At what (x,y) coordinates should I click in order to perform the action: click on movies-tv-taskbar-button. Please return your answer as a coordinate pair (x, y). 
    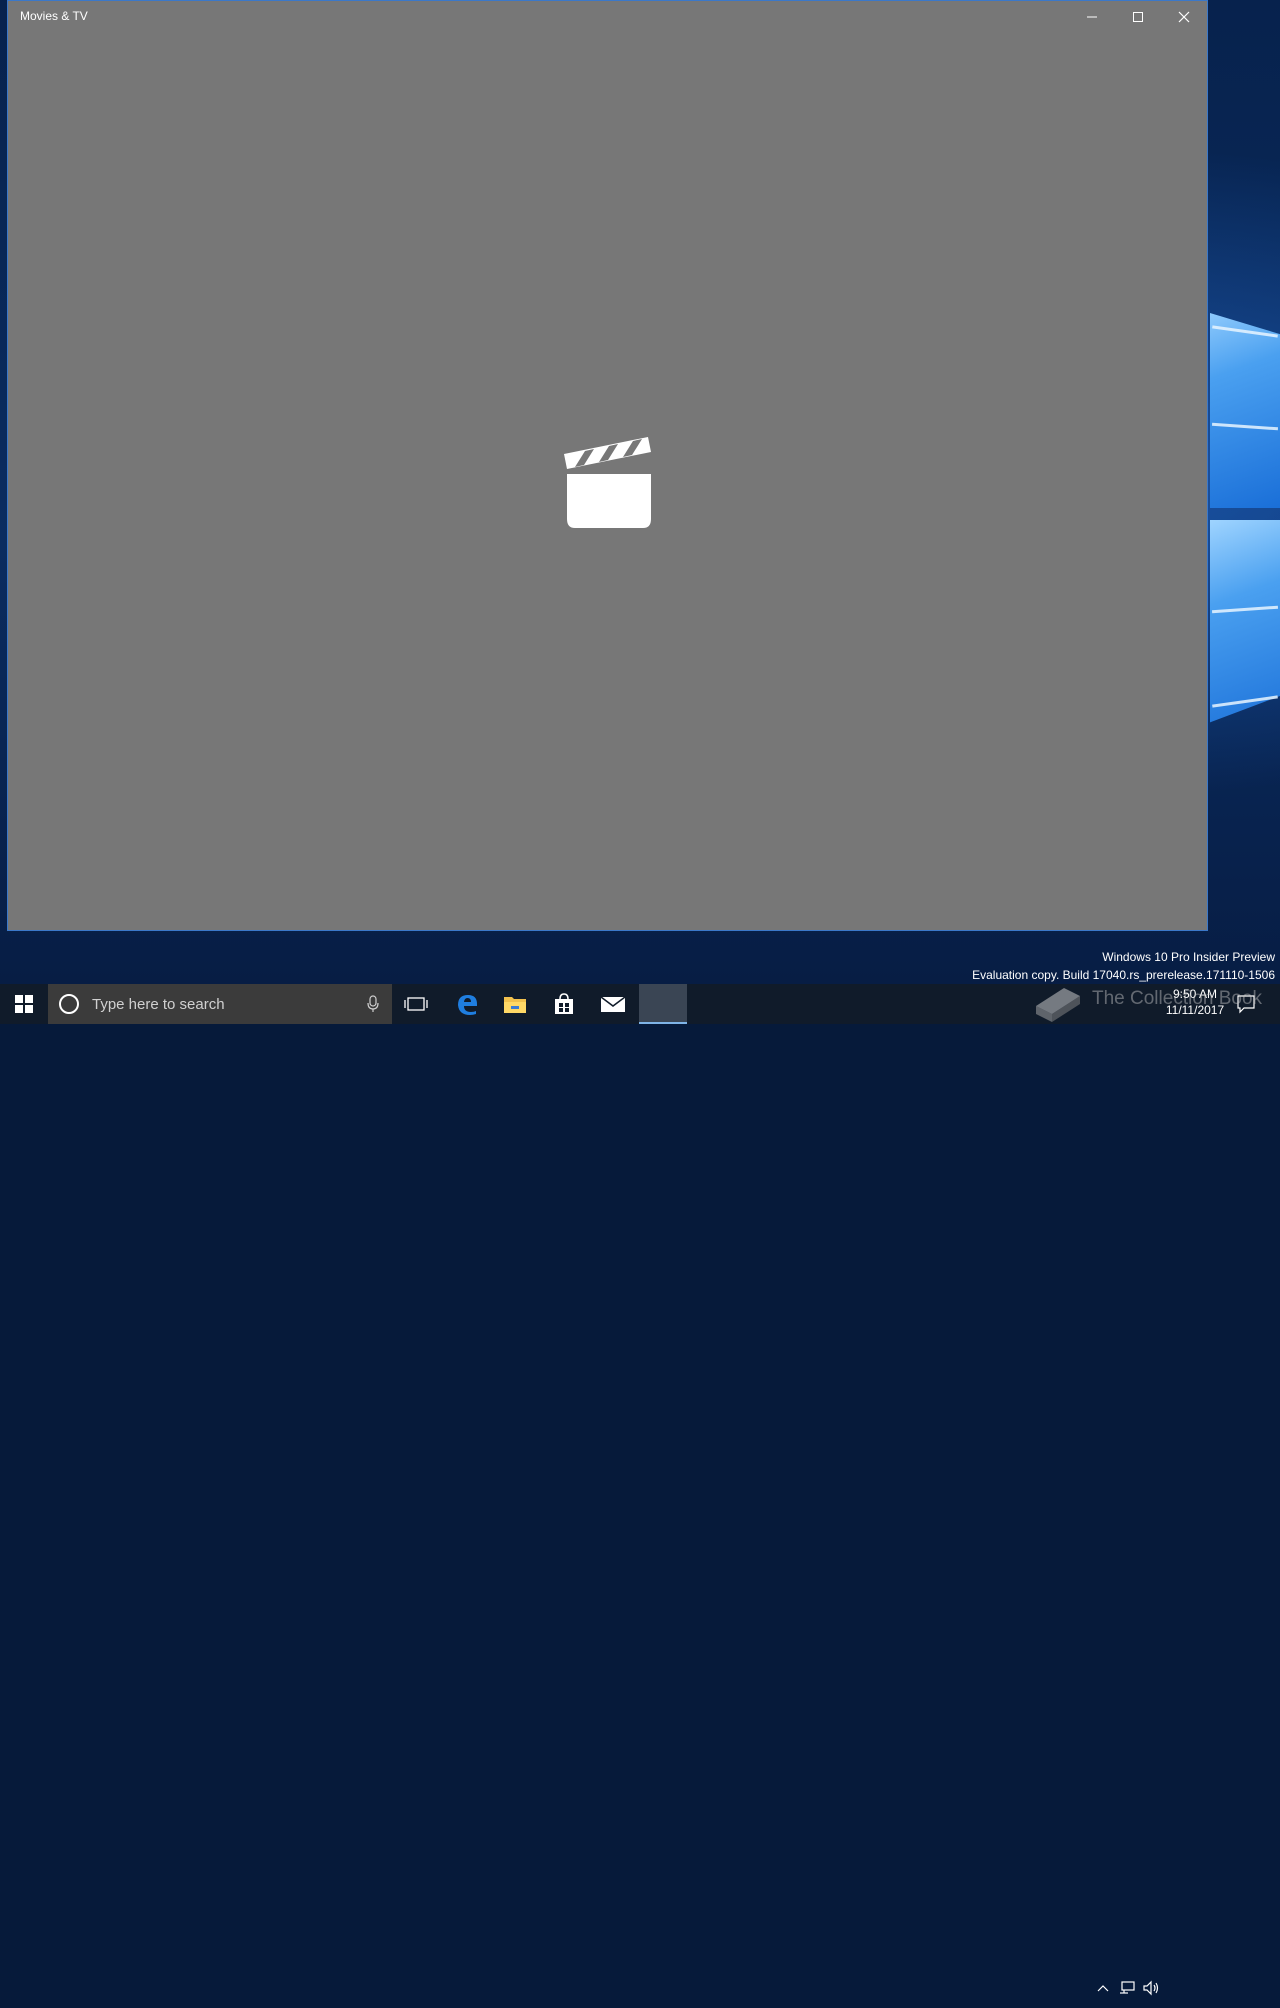
    Looking at the image, I should click on (663, 1004).